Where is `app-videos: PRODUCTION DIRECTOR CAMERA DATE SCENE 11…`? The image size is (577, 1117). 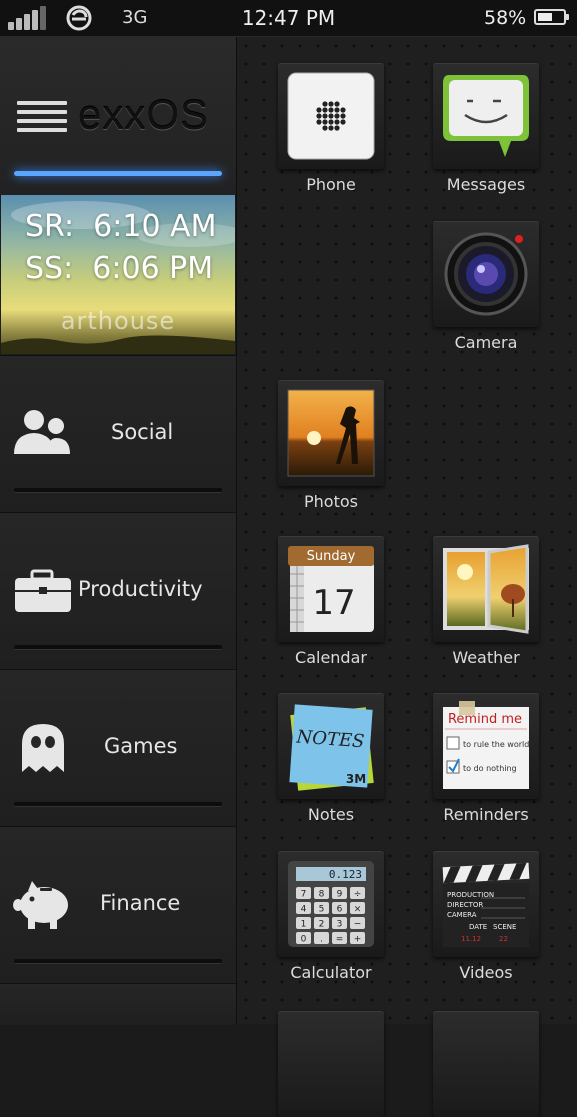
app-videos: PRODUCTION DIRECTOR CAMERA DATE SCENE 11… is located at coordinates (486, 916).